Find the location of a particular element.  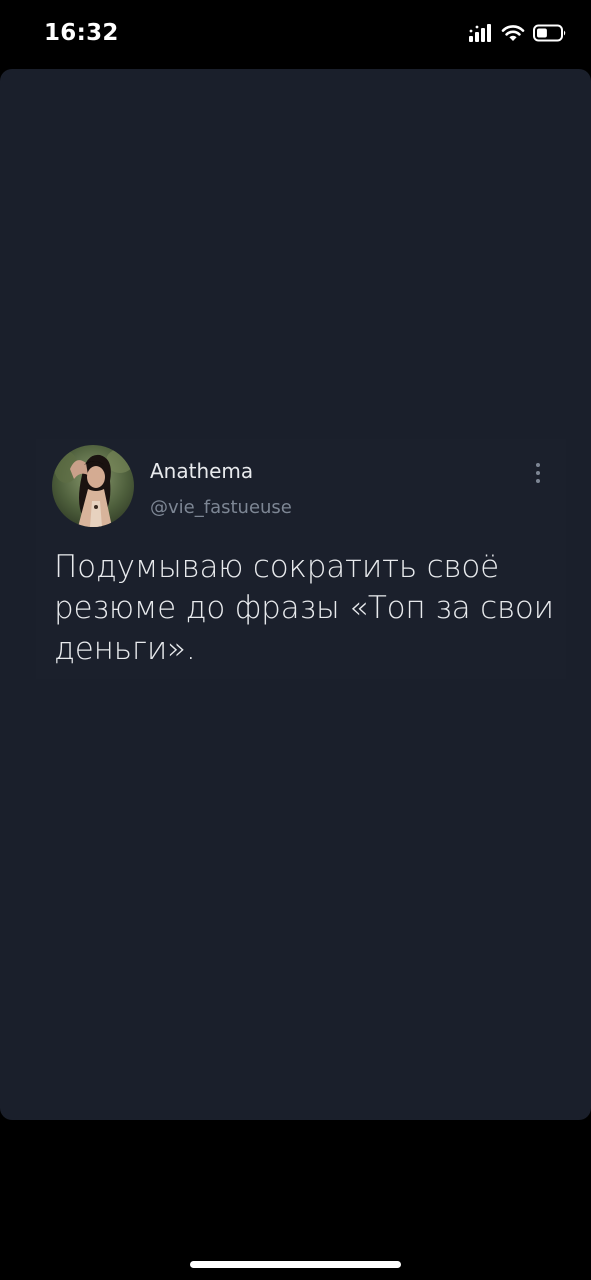

more-vertical-icon is located at coordinates (538, 474).